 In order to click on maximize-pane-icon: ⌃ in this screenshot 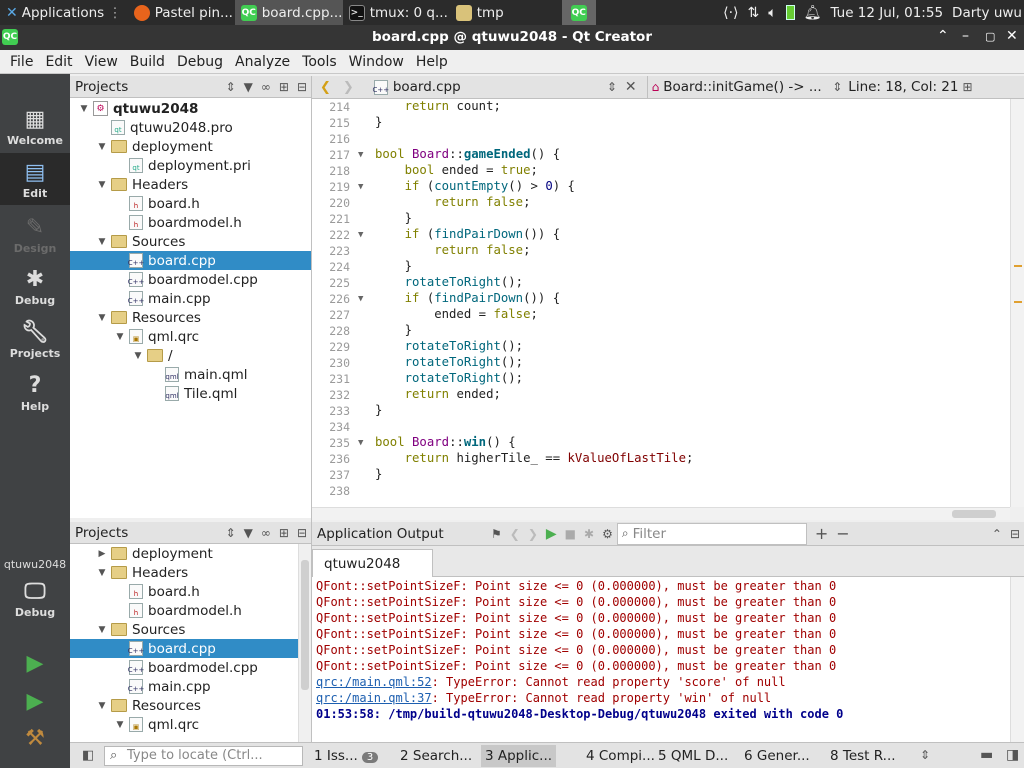, I will do `click(997, 534)`.